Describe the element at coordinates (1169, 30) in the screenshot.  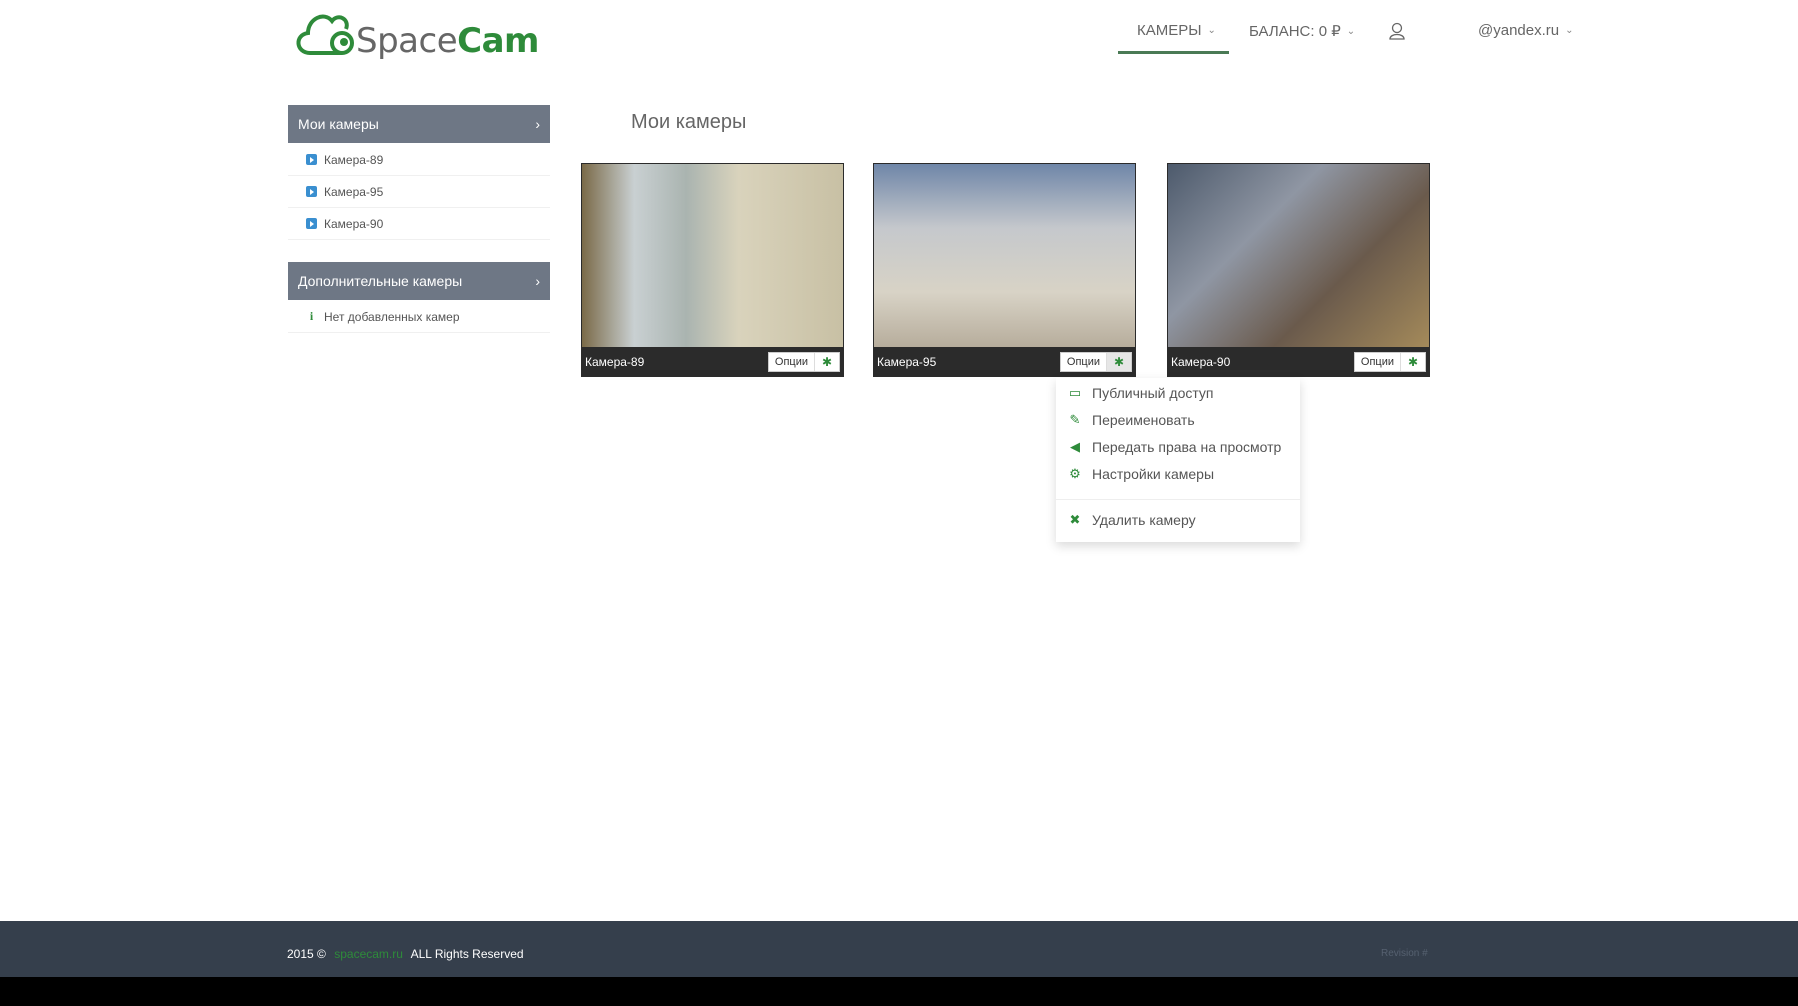
I see `nav-cameras-label: КАМЕРЫ` at that location.